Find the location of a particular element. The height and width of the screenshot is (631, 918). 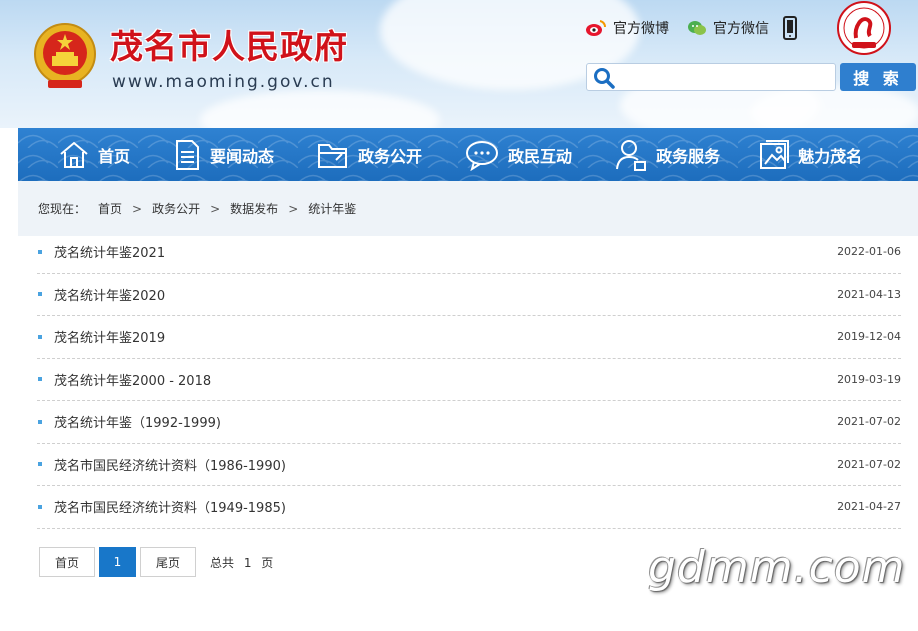

search-button: 搜 索 is located at coordinates (878, 77).